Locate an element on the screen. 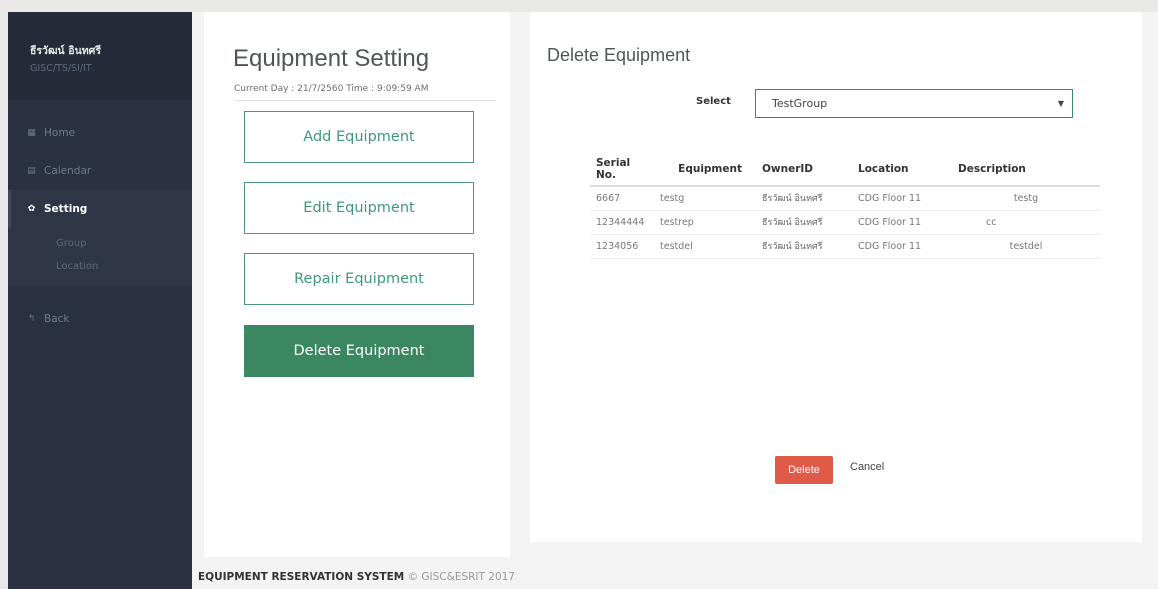  delete-equipment-button: Delete Equipment is located at coordinates (359, 351).